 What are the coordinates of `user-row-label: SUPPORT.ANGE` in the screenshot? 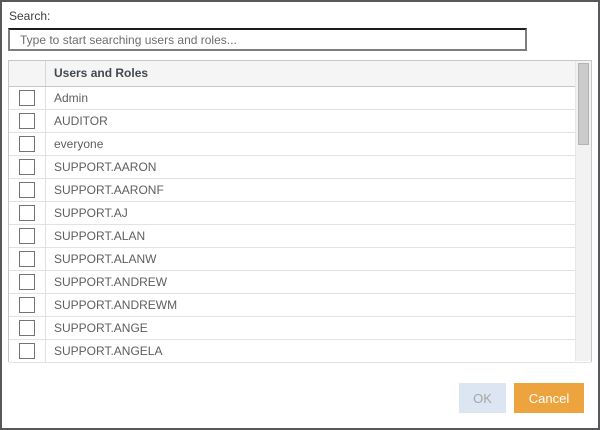 It's located at (318, 328).